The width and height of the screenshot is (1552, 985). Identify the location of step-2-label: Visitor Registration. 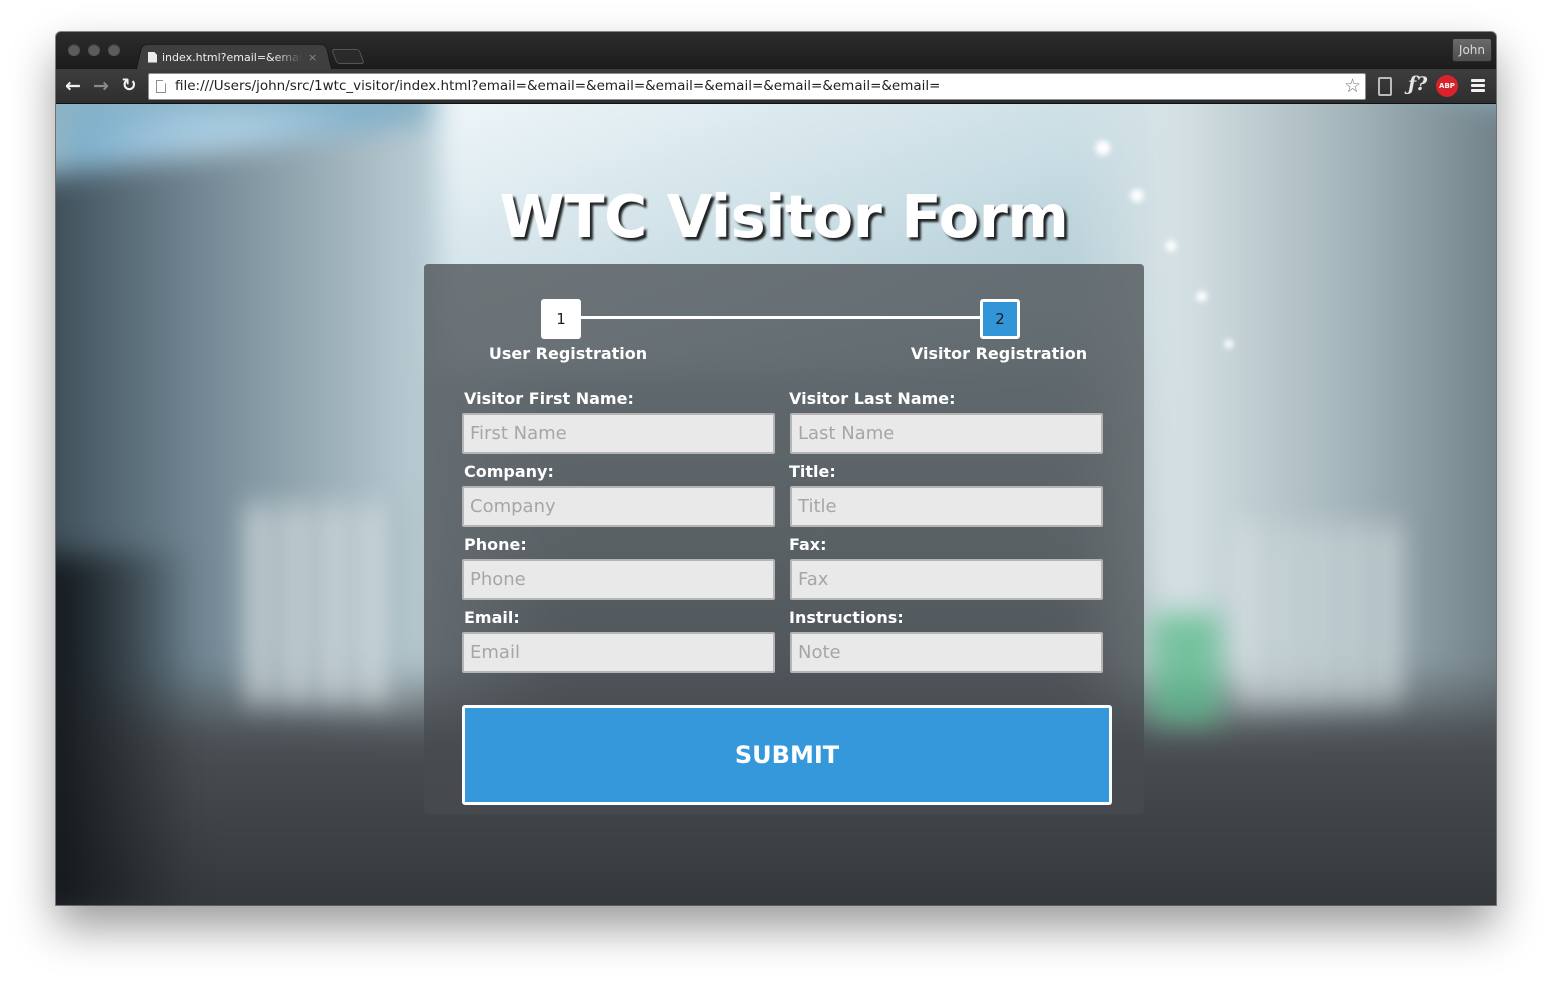
(999, 353).